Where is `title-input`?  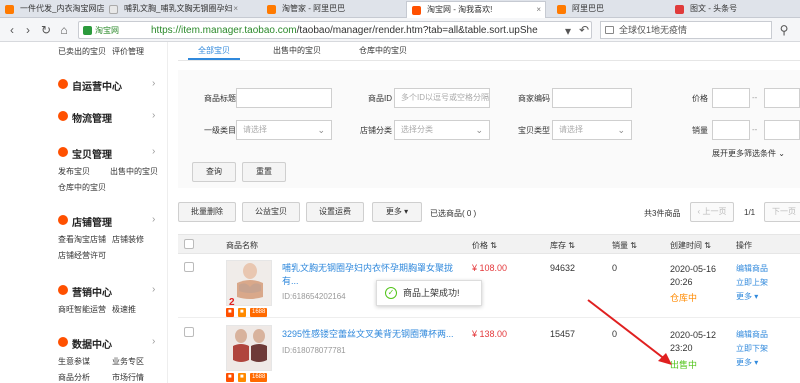 title-input is located at coordinates (284, 98).